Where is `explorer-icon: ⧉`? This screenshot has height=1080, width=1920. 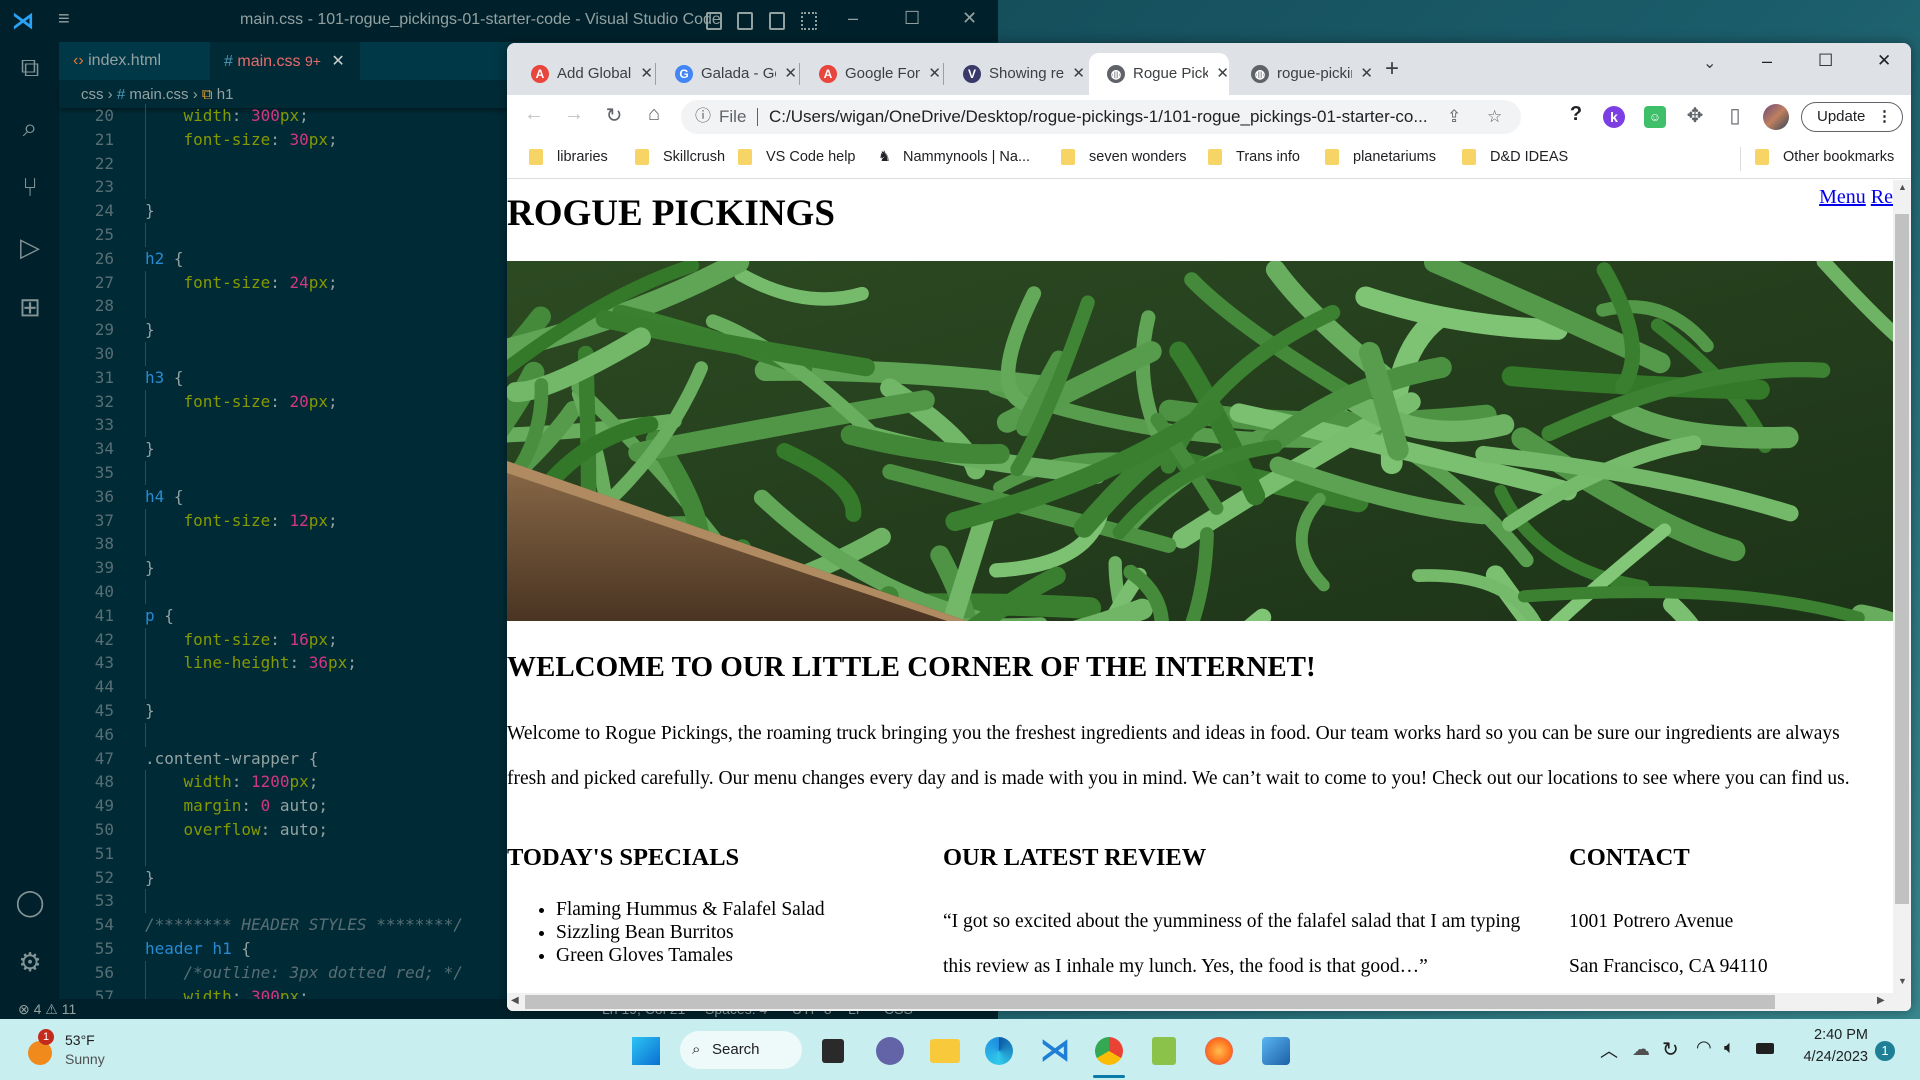 explorer-icon: ⧉ is located at coordinates (30, 67).